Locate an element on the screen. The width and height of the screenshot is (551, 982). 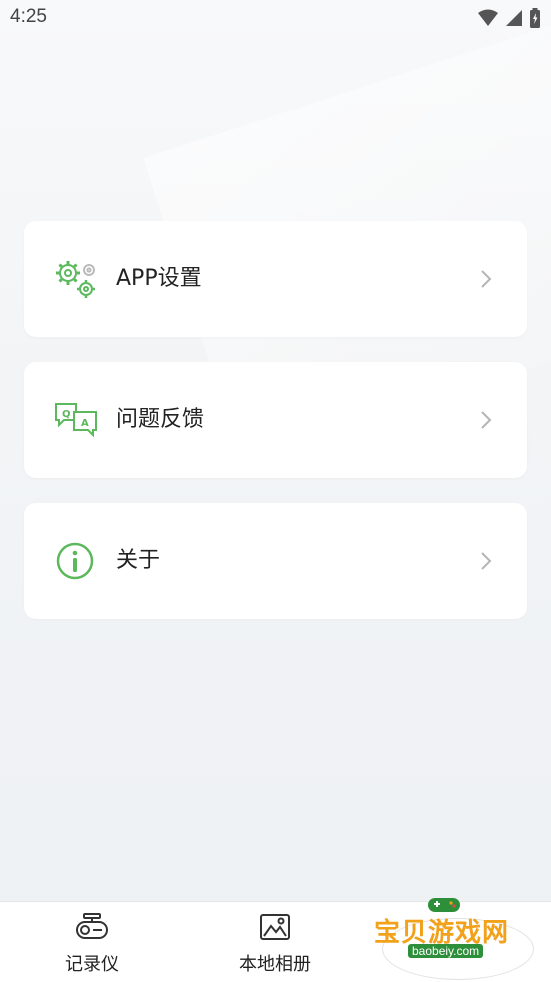
feedback-item: Q A 问题反馈 is located at coordinates (275, 420).